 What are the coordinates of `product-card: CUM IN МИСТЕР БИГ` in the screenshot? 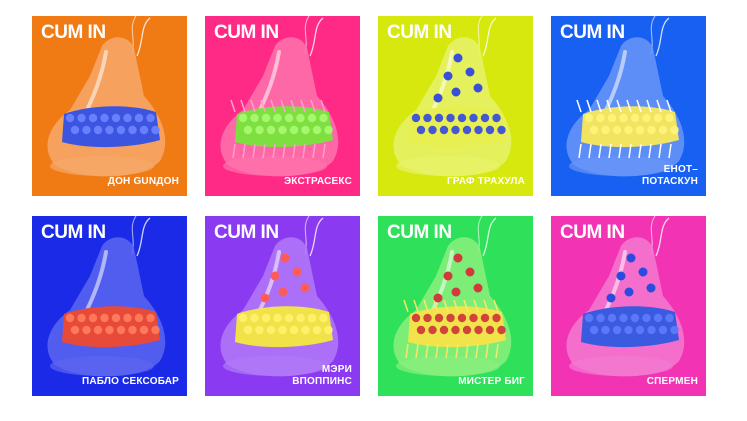 It's located at (455, 306).